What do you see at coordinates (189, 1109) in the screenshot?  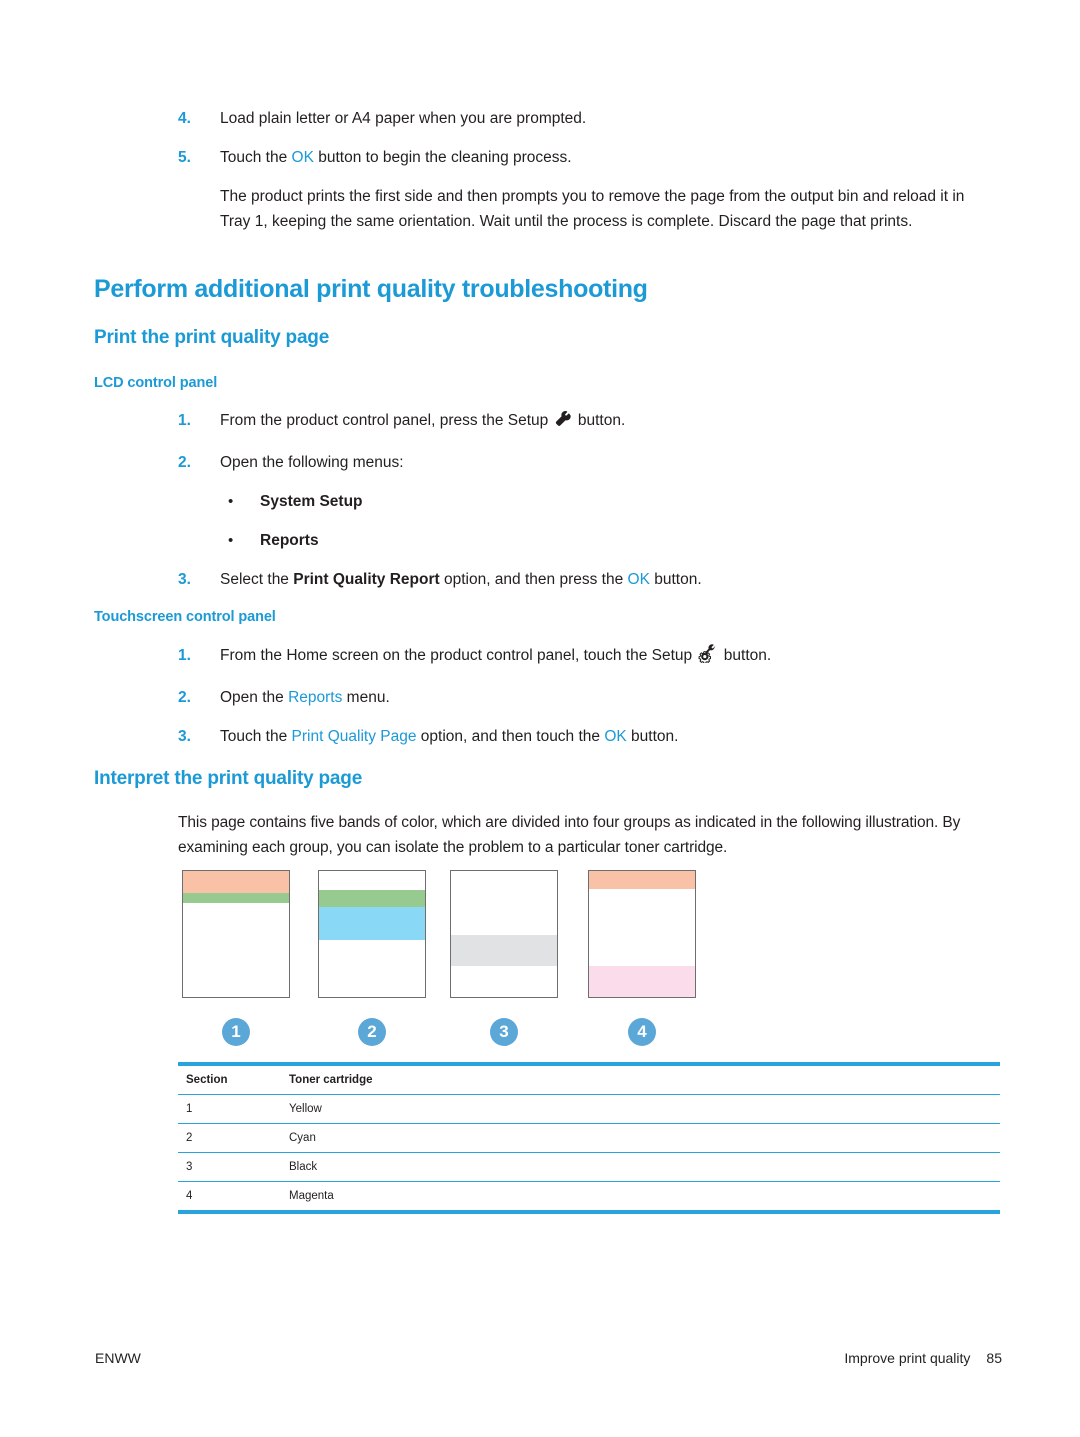 I see `cell-section: 1` at bounding box center [189, 1109].